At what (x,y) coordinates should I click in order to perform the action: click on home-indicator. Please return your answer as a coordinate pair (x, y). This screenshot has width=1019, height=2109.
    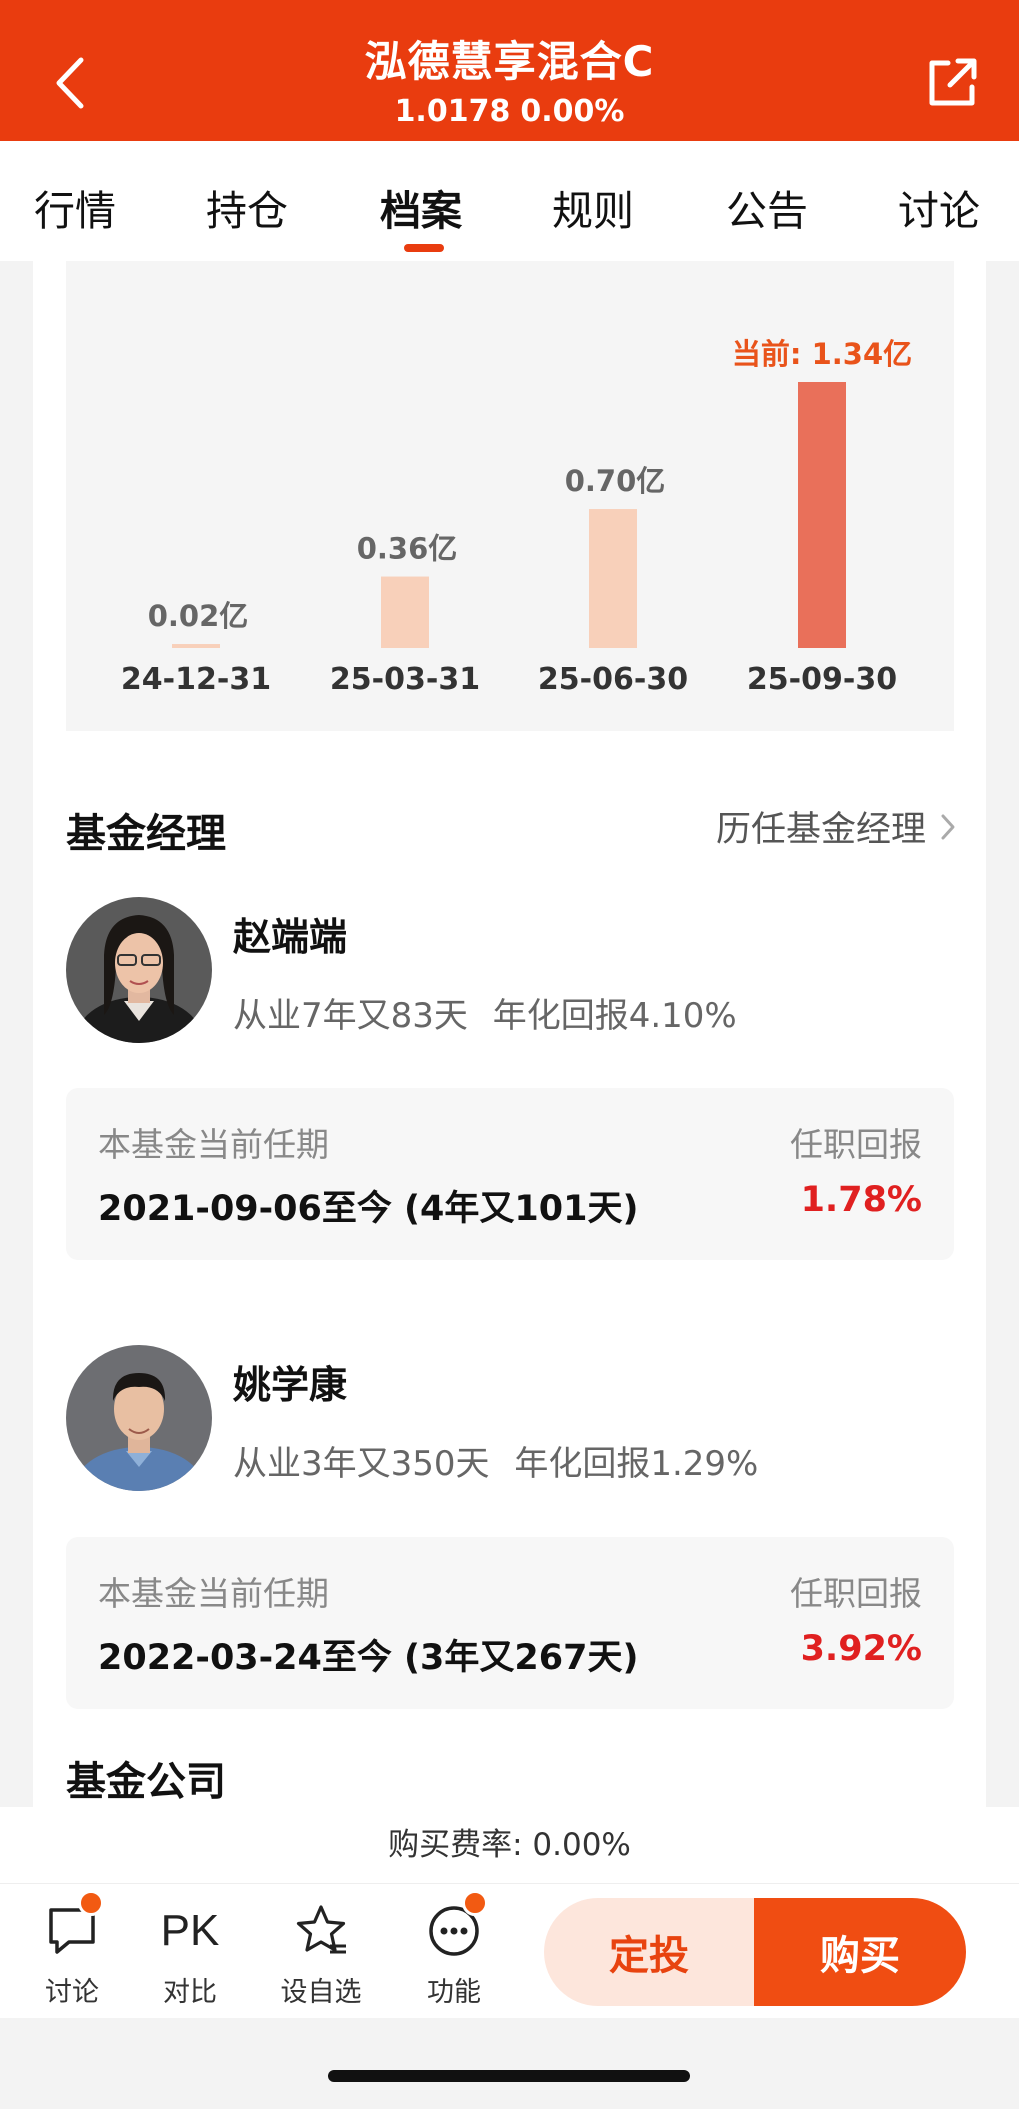
    Looking at the image, I should click on (509, 2076).